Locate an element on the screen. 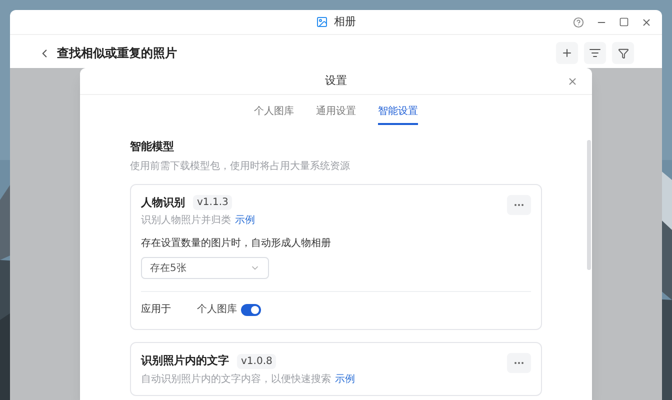  apply-target: 个人图库 is located at coordinates (217, 309).